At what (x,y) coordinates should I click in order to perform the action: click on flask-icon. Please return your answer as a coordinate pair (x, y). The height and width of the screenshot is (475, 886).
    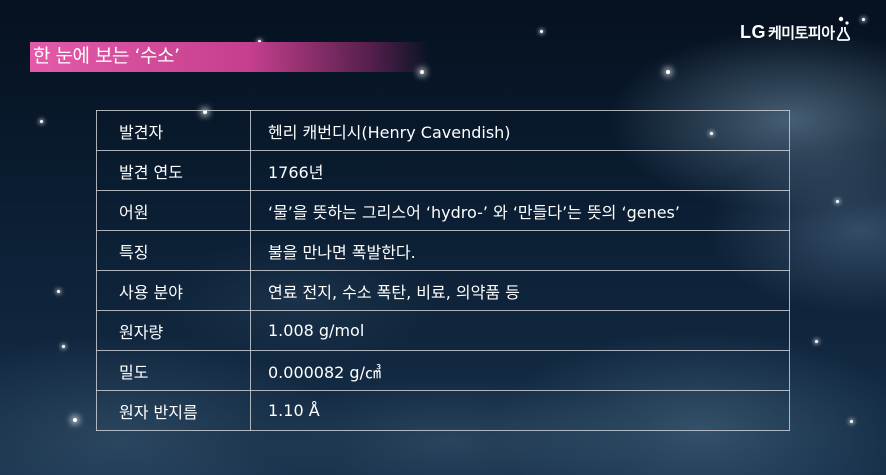
    Looking at the image, I should click on (843, 28).